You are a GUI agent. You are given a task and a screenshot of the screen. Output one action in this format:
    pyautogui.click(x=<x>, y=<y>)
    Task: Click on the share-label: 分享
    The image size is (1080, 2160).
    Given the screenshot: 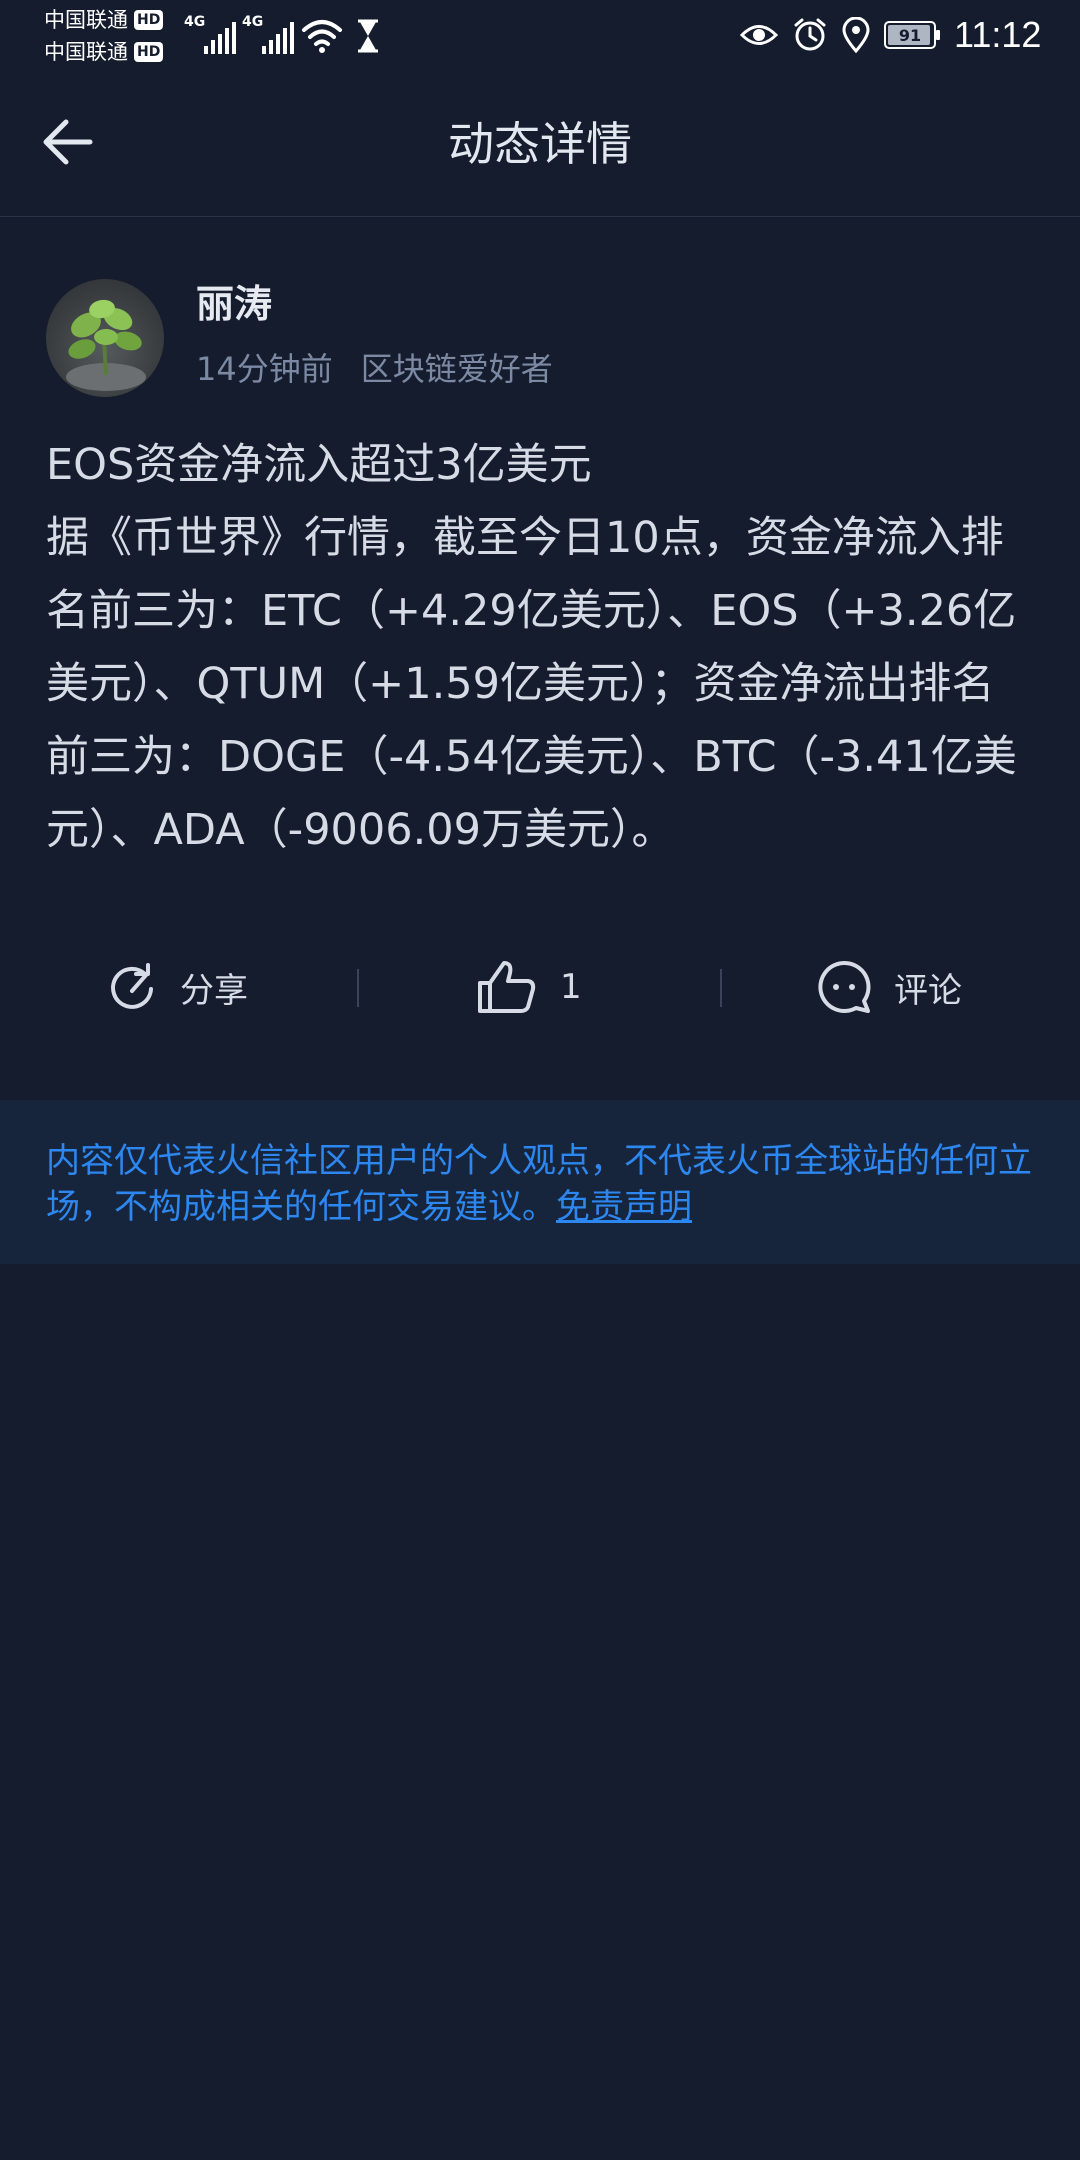 What is the action you would take?
    pyautogui.click(x=214, y=990)
    